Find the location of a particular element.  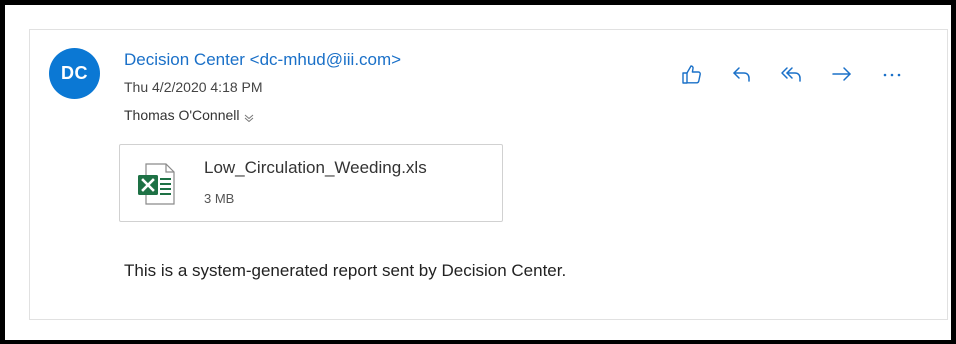

reply-all-button is located at coordinates (792, 74).